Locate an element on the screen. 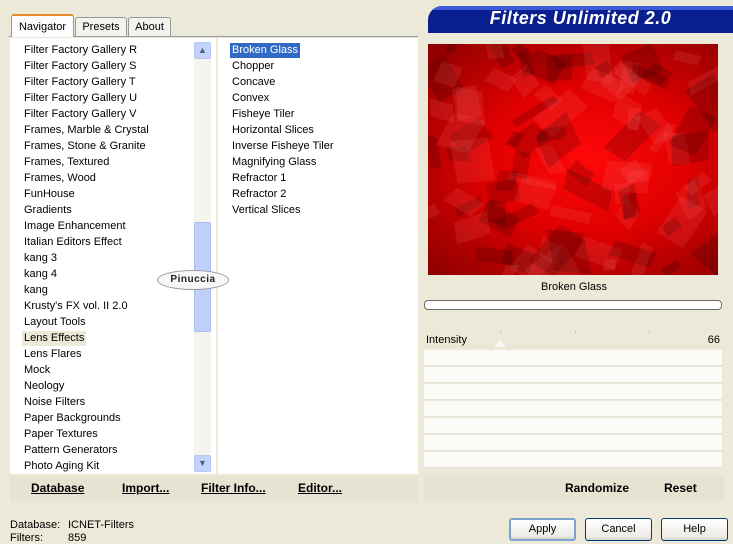 The image size is (733, 544). database-label: Database: is located at coordinates (35, 525).